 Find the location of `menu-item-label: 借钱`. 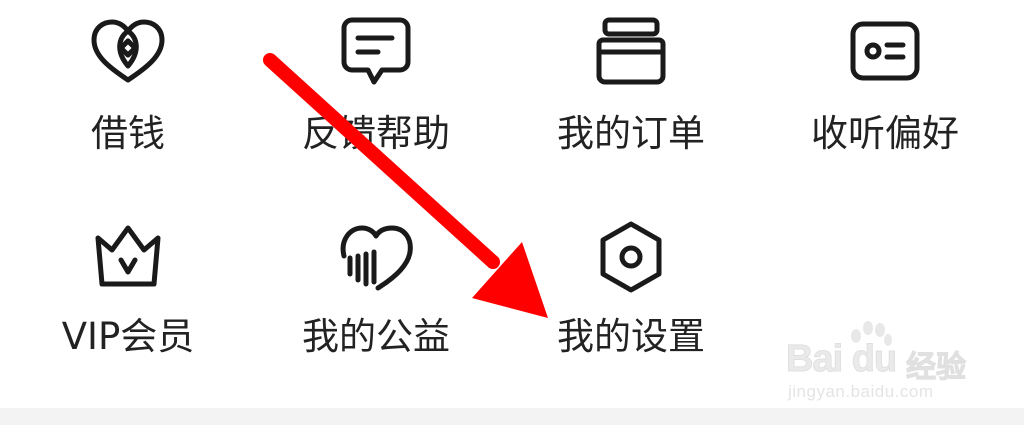

menu-item-label: 借钱 is located at coordinates (128, 133).